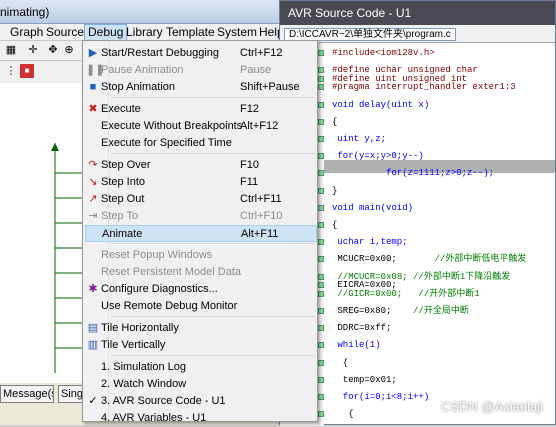 Image resolution: width=556 pixels, height=427 pixels. What do you see at coordinates (381, 397) in the screenshot?
I see `code-line: for(i=0;i<8;i++)` at bounding box center [381, 397].